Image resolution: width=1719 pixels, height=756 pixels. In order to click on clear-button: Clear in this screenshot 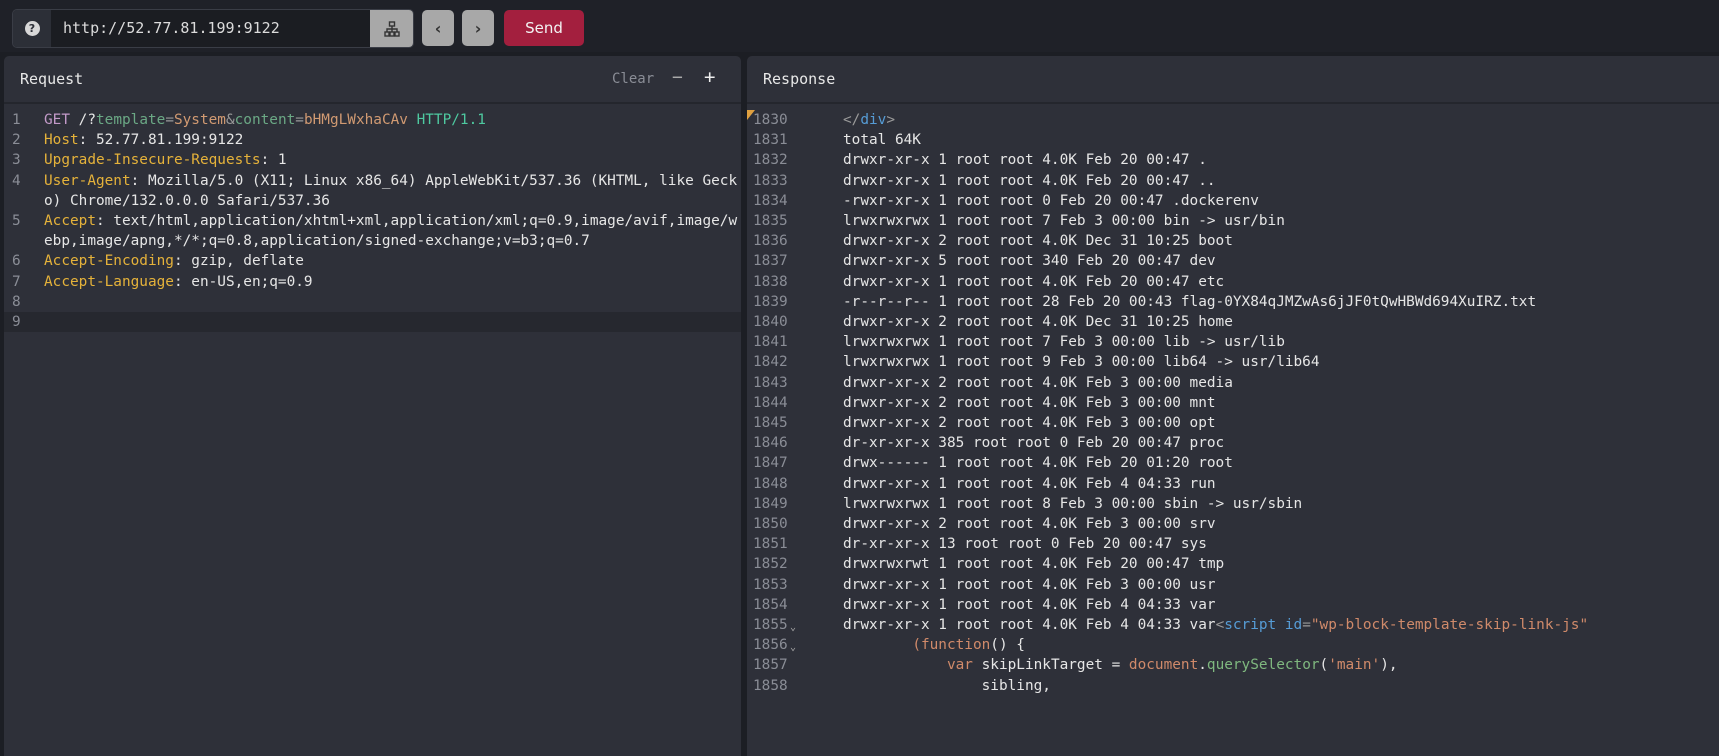, I will do `click(633, 79)`.